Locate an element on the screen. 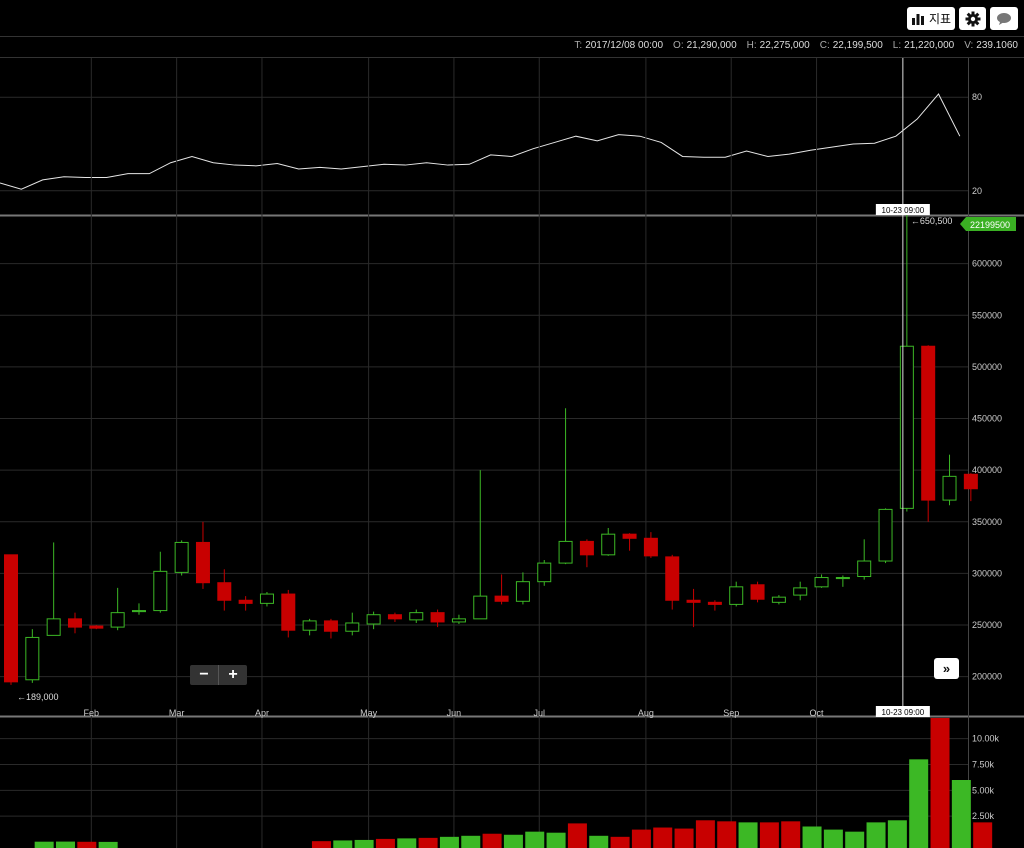  volume-tick-label: 5.00k is located at coordinates (983, 790).